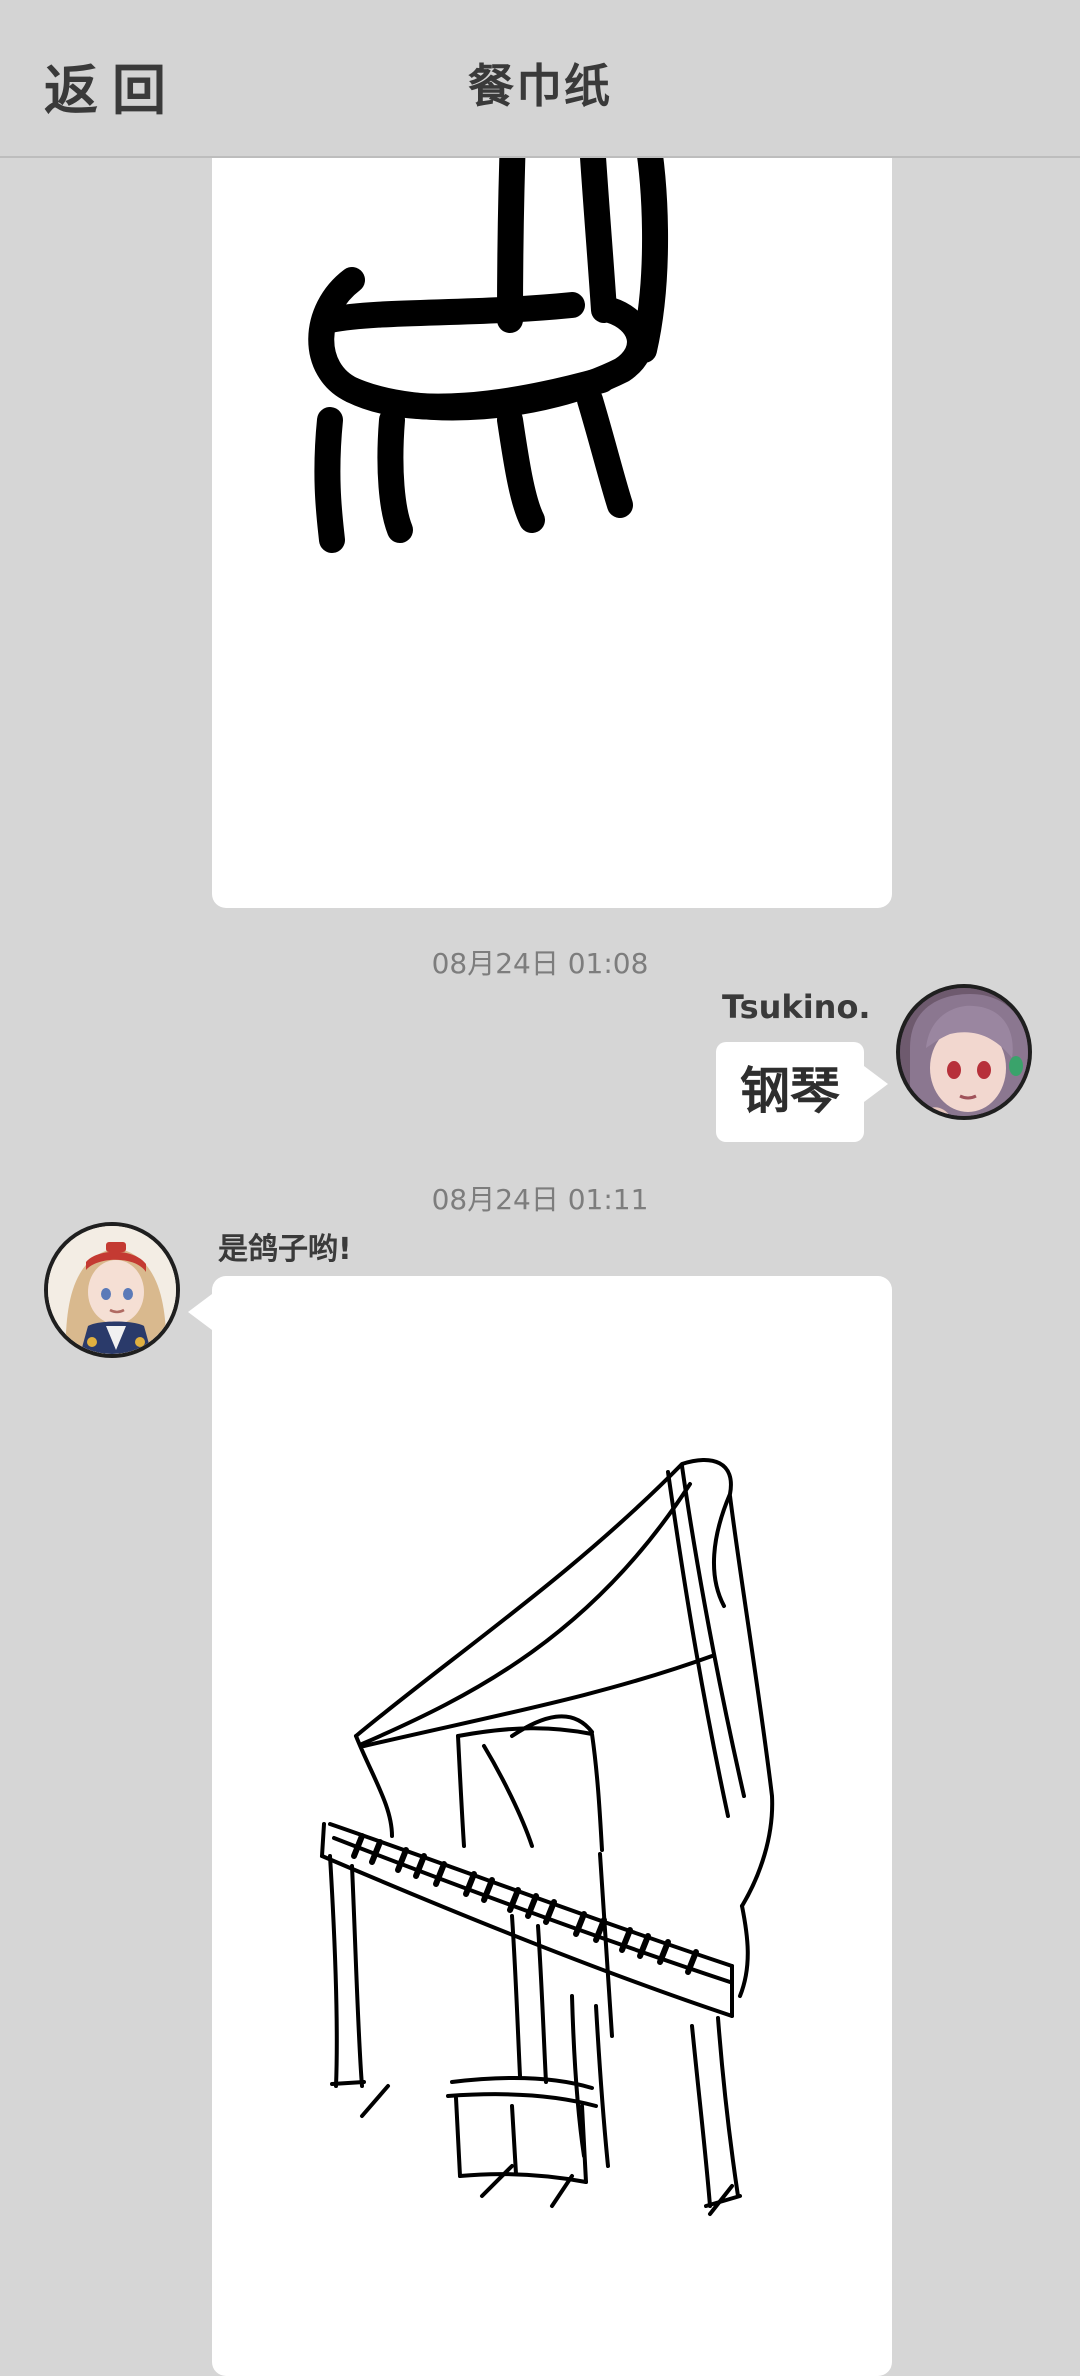 The image size is (1080, 2376). I want to click on contact-avatar, so click(112, 1290).